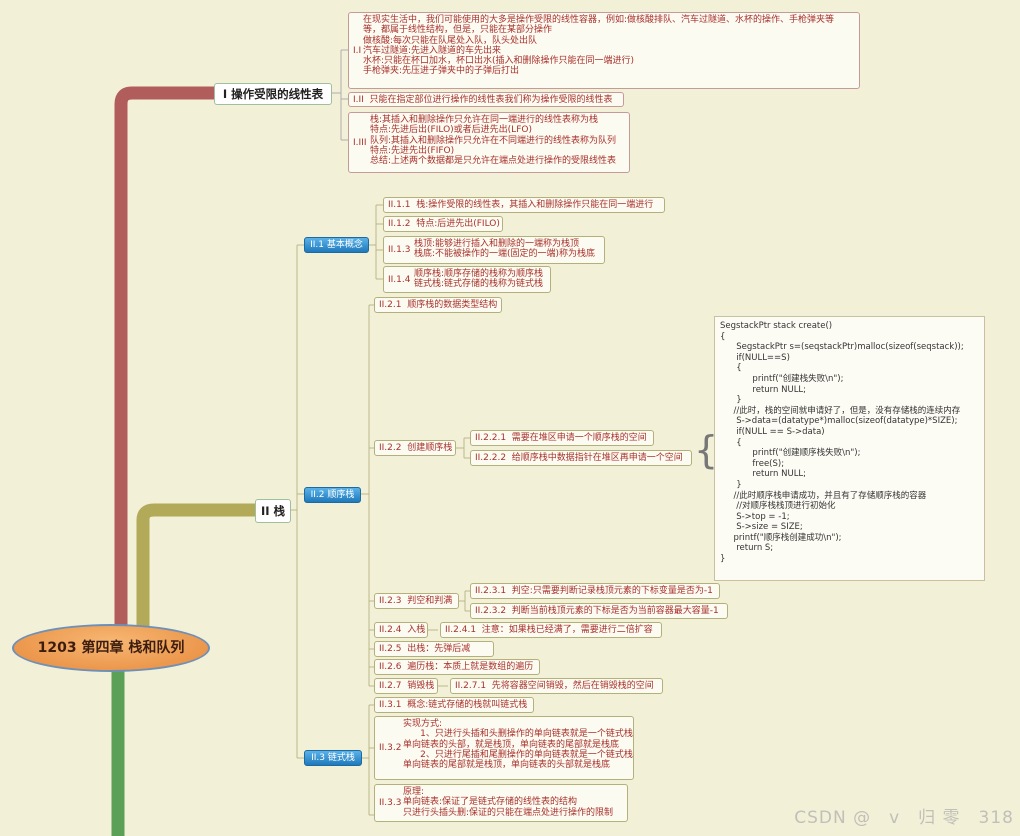 Image resolution: width=1020 pixels, height=836 pixels. What do you see at coordinates (416, 601) in the screenshot?
I see `node-ii-2-3: II.2.3 判空和判满` at bounding box center [416, 601].